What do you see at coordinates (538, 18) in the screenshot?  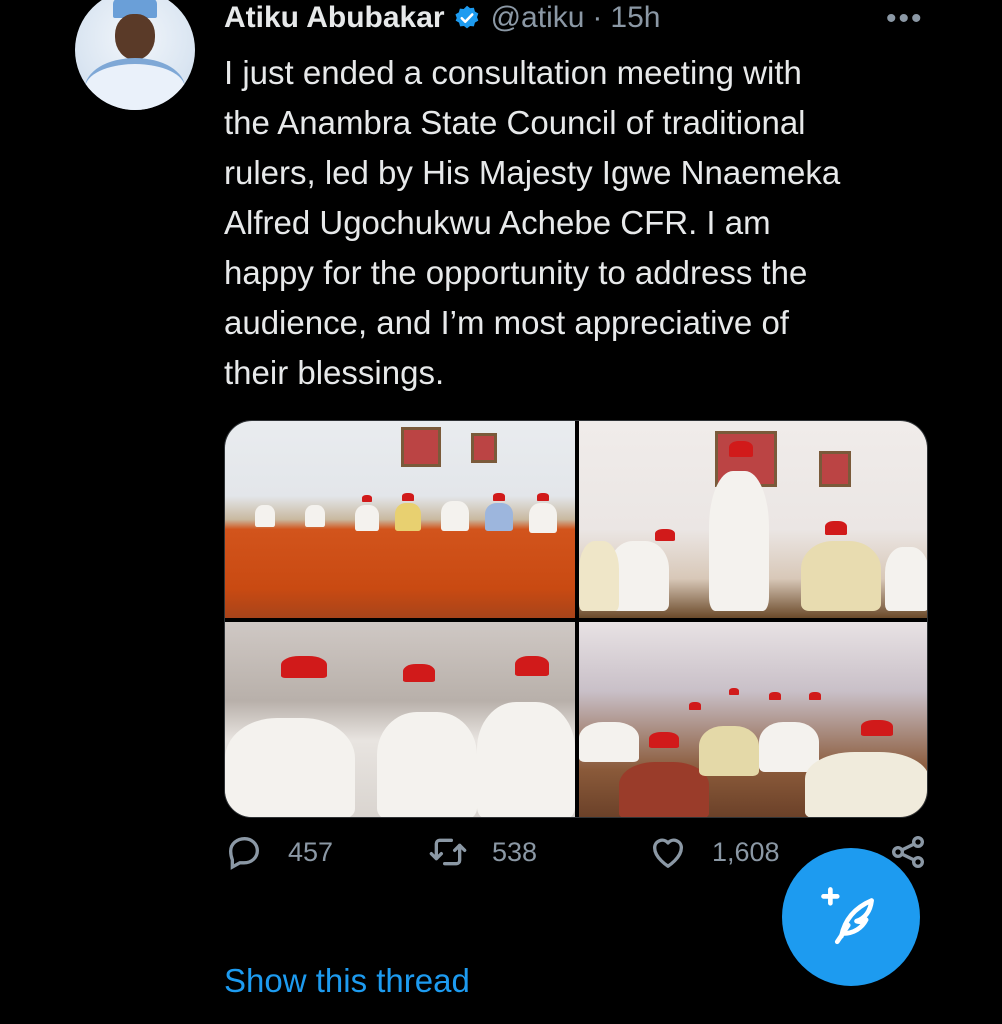 I see `author-handle: @atiku` at bounding box center [538, 18].